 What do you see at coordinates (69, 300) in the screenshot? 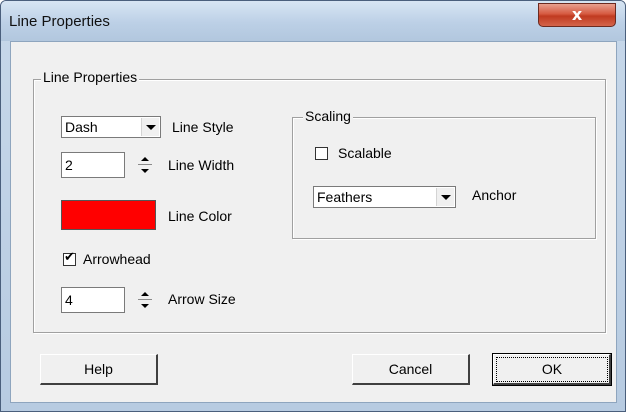
I see `arrow-size-value: 4` at bounding box center [69, 300].